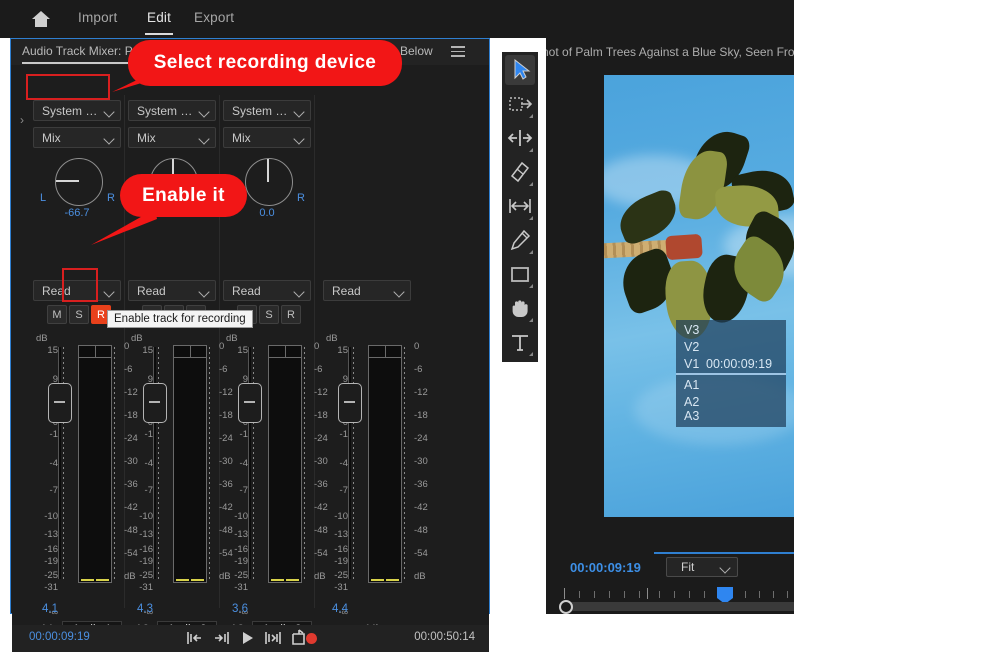  I want to click on gain-value-1: 4.1, so click(50, 609).